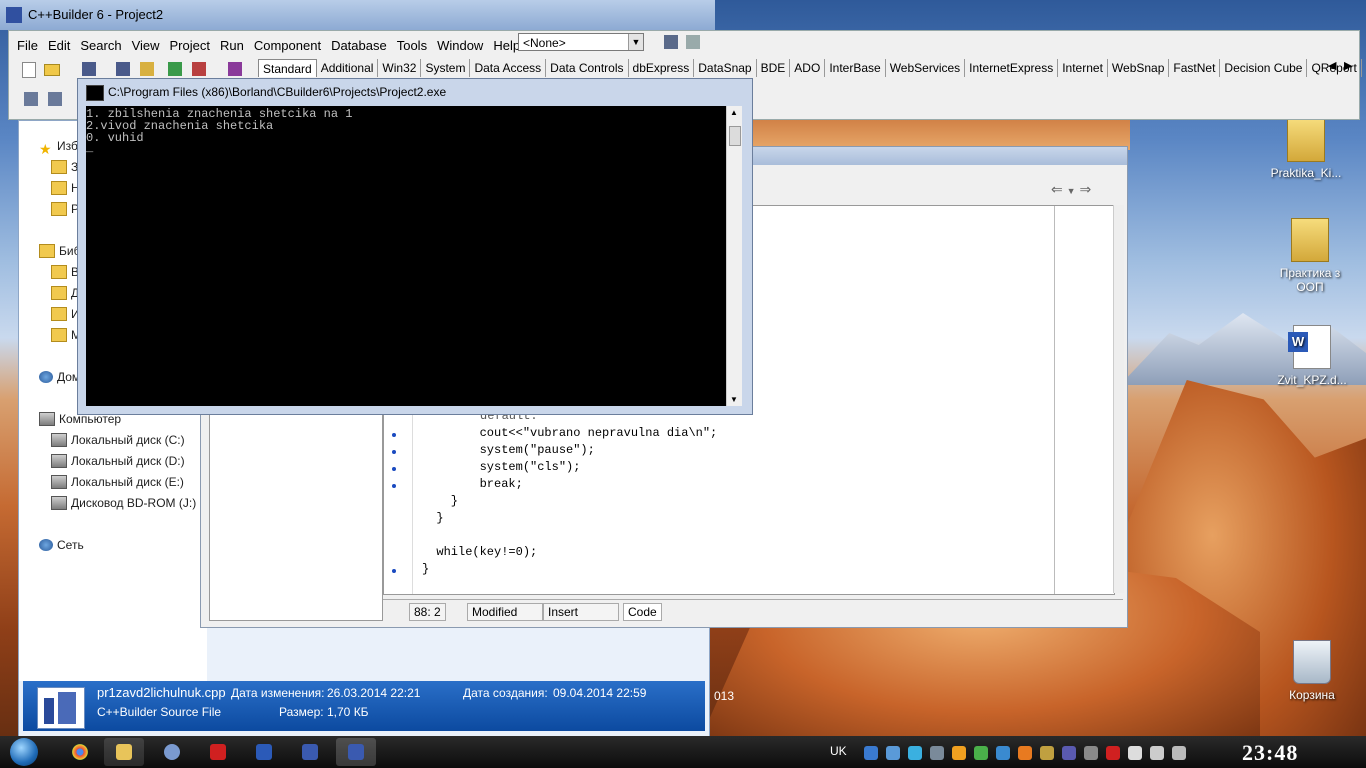 The width and height of the screenshot is (1366, 768). I want to click on clock: 23:48, so click(1270, 753).